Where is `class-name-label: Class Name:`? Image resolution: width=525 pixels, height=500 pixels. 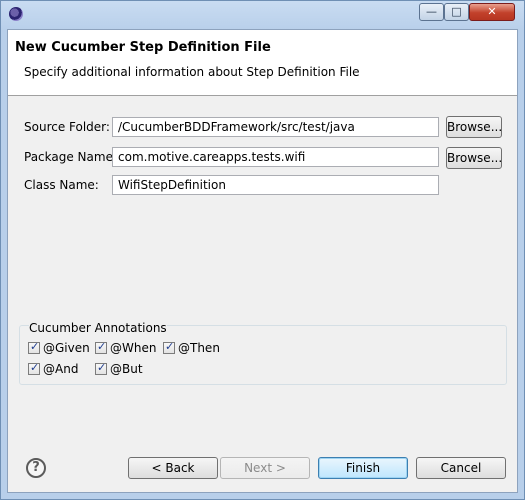
class-name-label: Class Name: is located at coordinates (61, 185).